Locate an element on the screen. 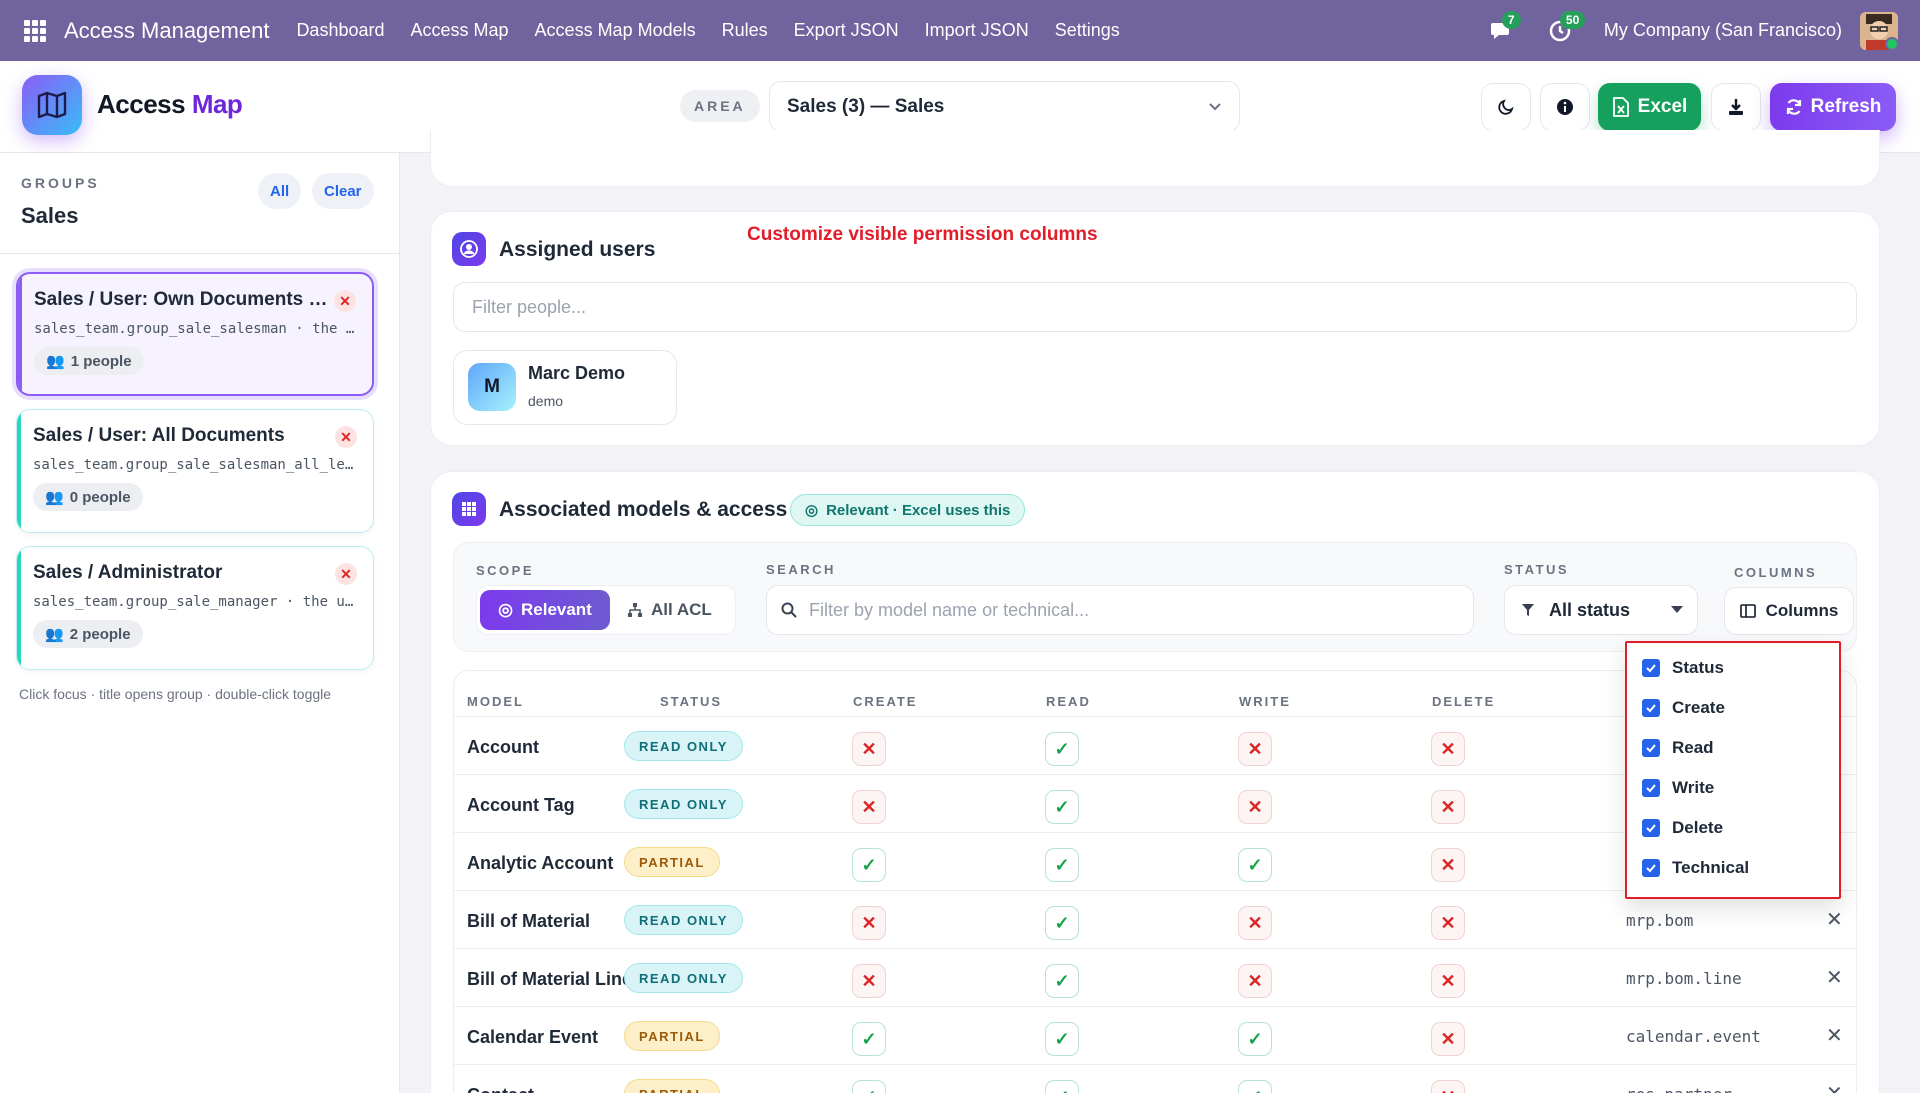 This screenshot has height=1093, width=1920. th-model: MODEL is located at coordinates (495, 701).